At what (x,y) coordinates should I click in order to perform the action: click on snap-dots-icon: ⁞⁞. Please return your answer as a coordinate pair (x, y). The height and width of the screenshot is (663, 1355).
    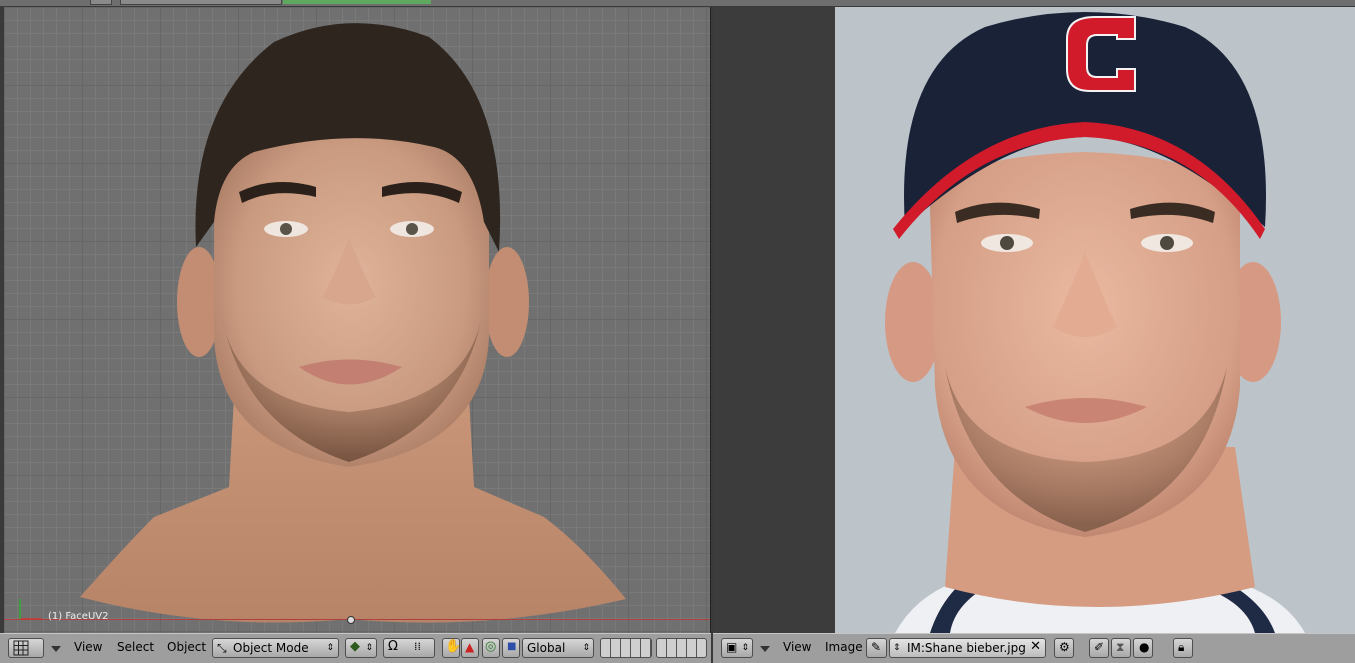
    Looking at the image, I should click on (417, 646).